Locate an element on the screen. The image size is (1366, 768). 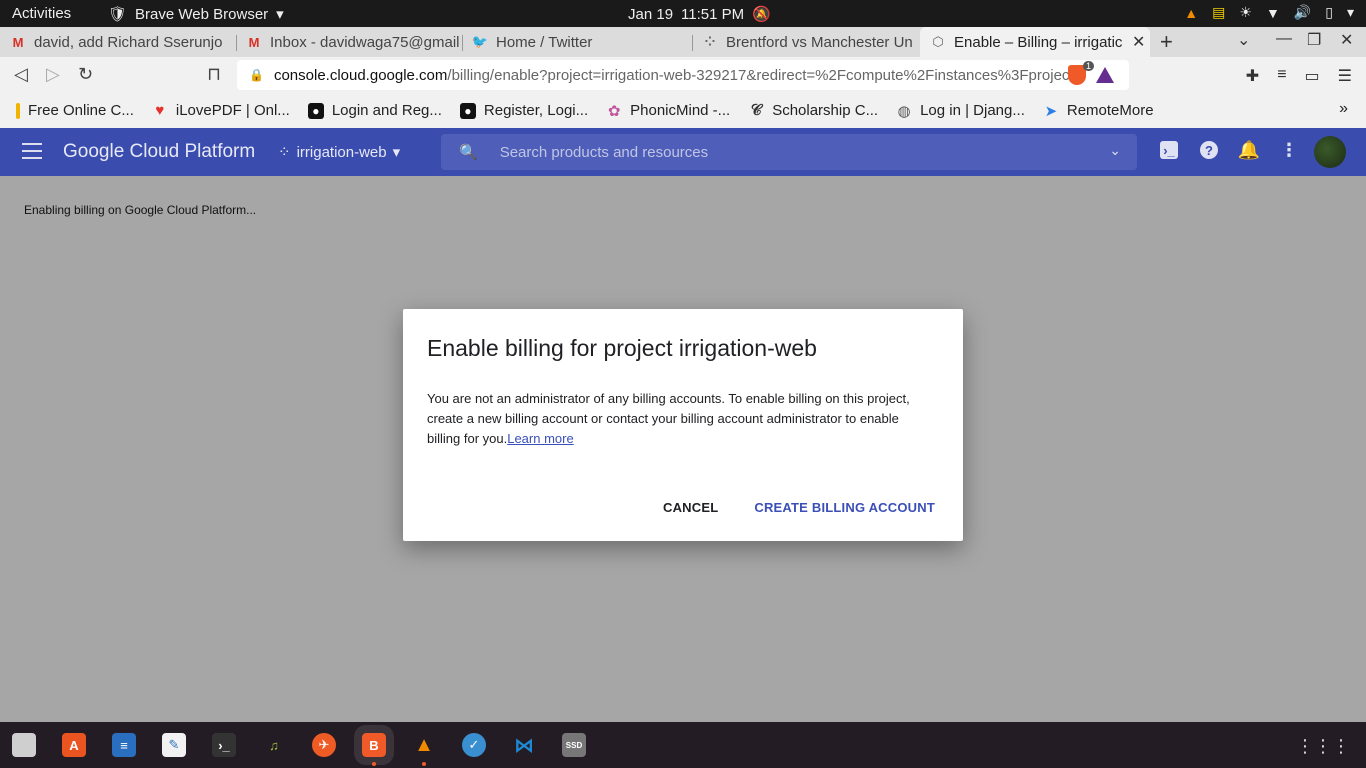
terminal-icon: ›_ is located at coordinates (224, 745).